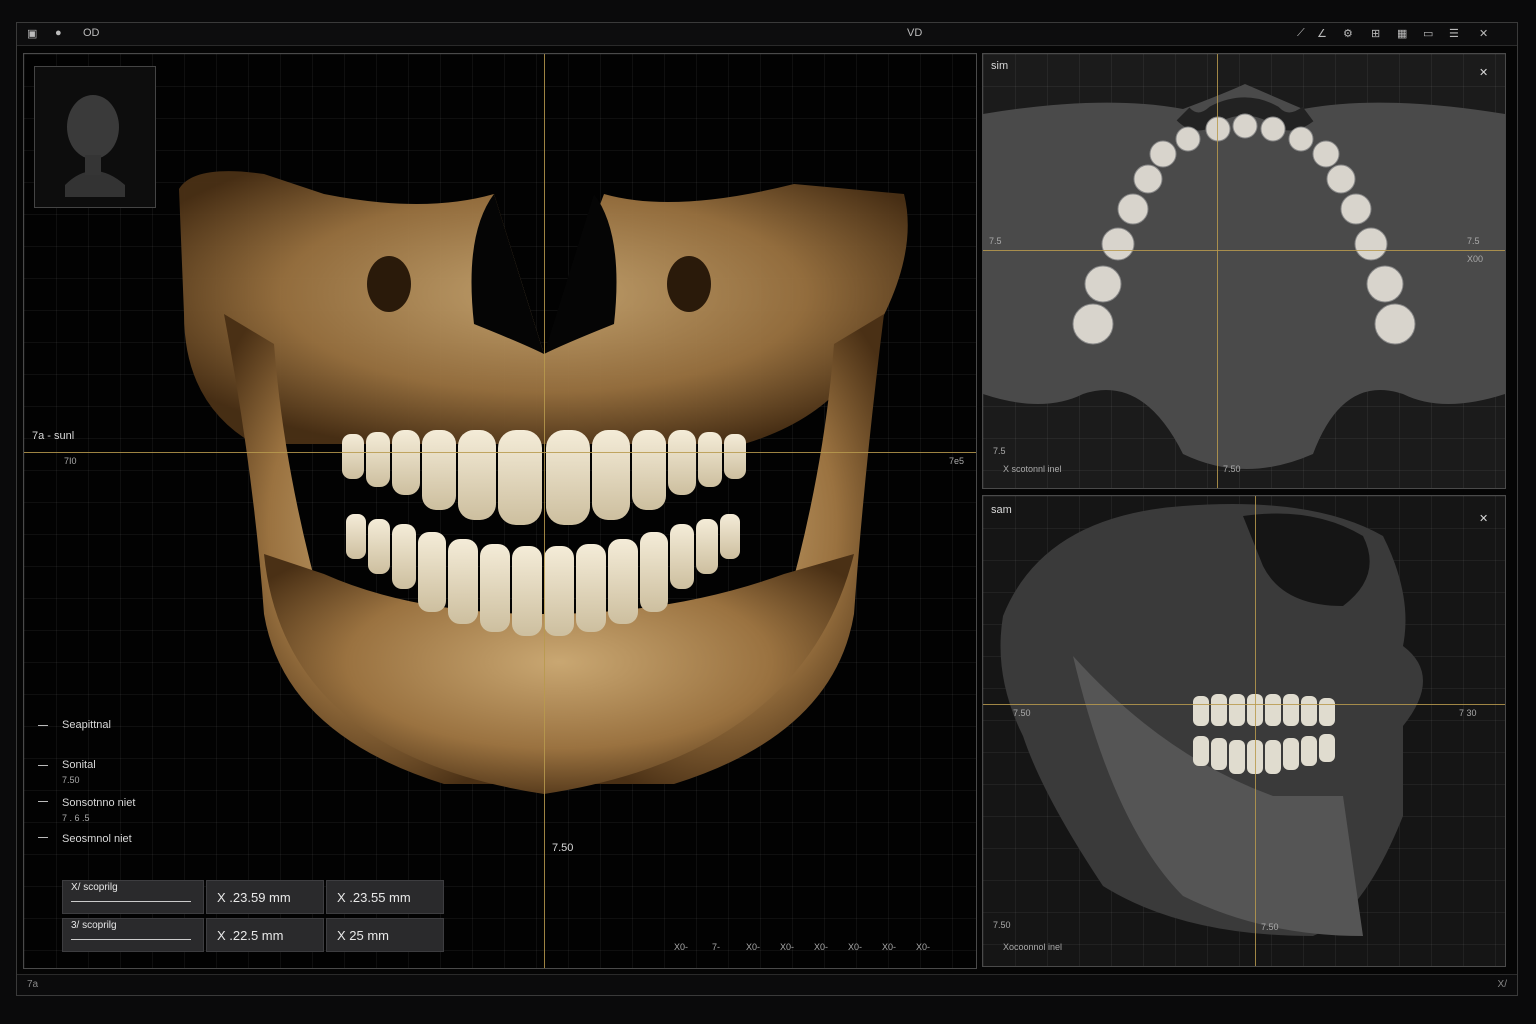 The image size is (1536, 1024). What do you see at coordinates (957, 461) in the screenshot?
I see `right-axis-label: 7e5` at bounding box center [957, 461].